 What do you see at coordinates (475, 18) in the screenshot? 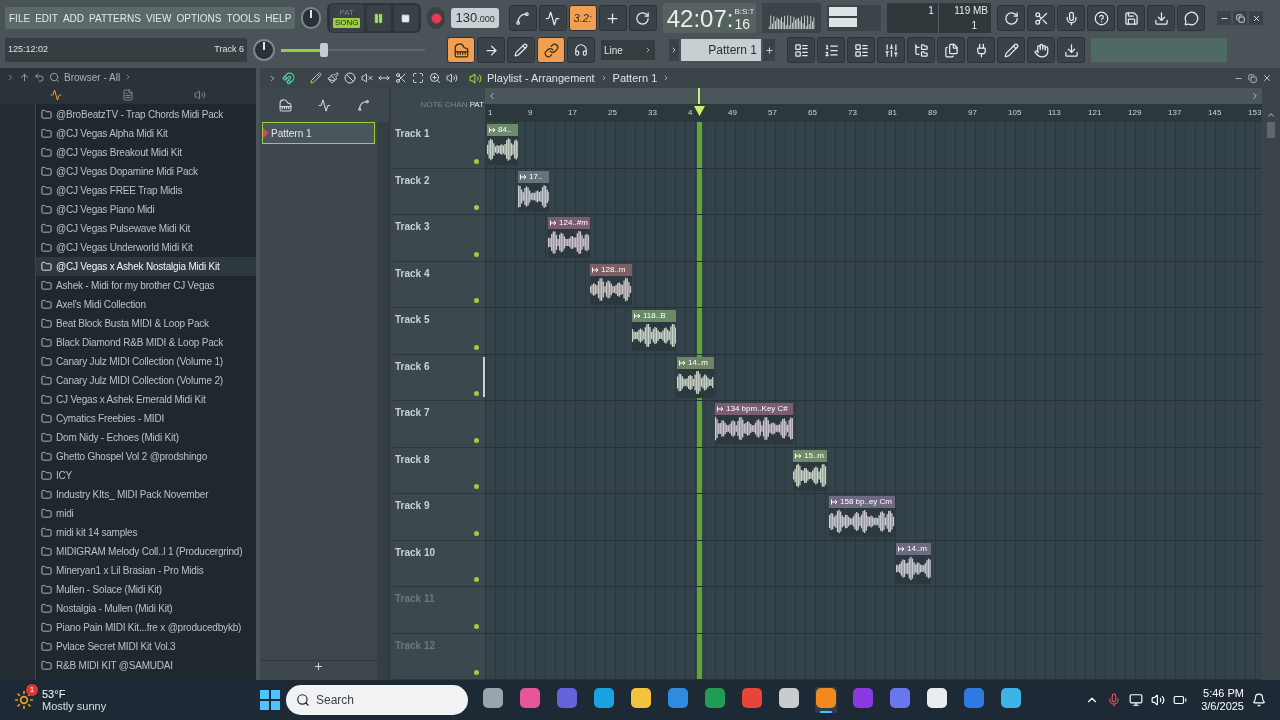
I see `tempo-field: 130.000` at bounding box center [475, 18].